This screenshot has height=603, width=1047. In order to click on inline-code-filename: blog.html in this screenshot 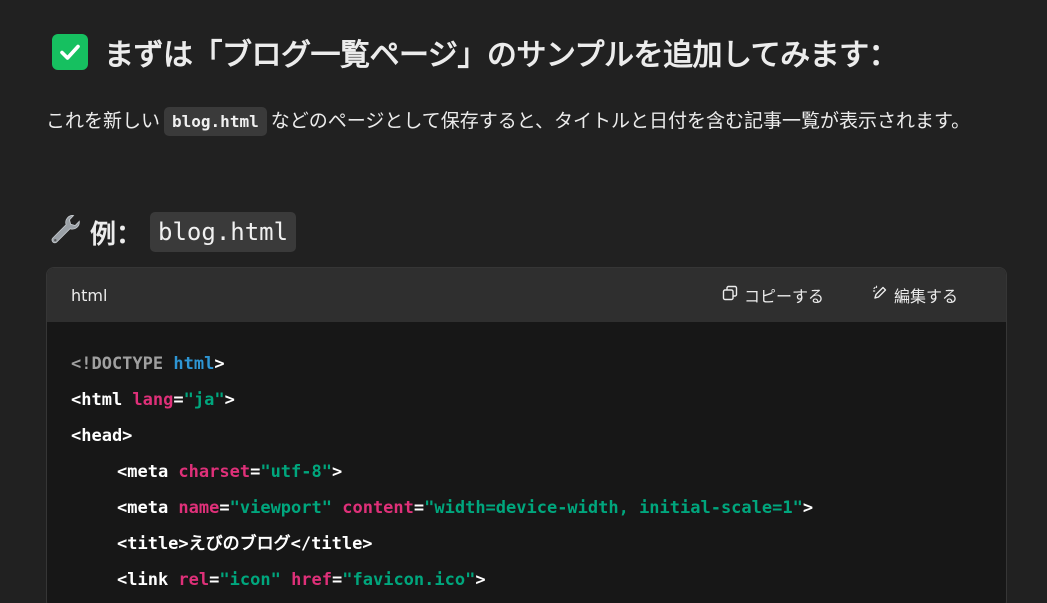, I will do `click(215, 121)`.